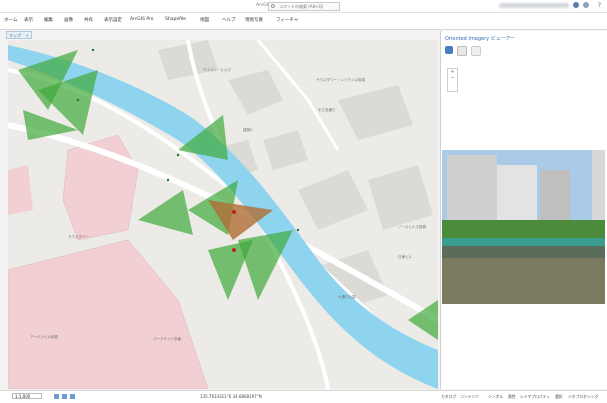 This screenshot has width=607, height=403. Describe the element at coordinates (449, 50) in the screenshot. I see `target-icon` at that location.